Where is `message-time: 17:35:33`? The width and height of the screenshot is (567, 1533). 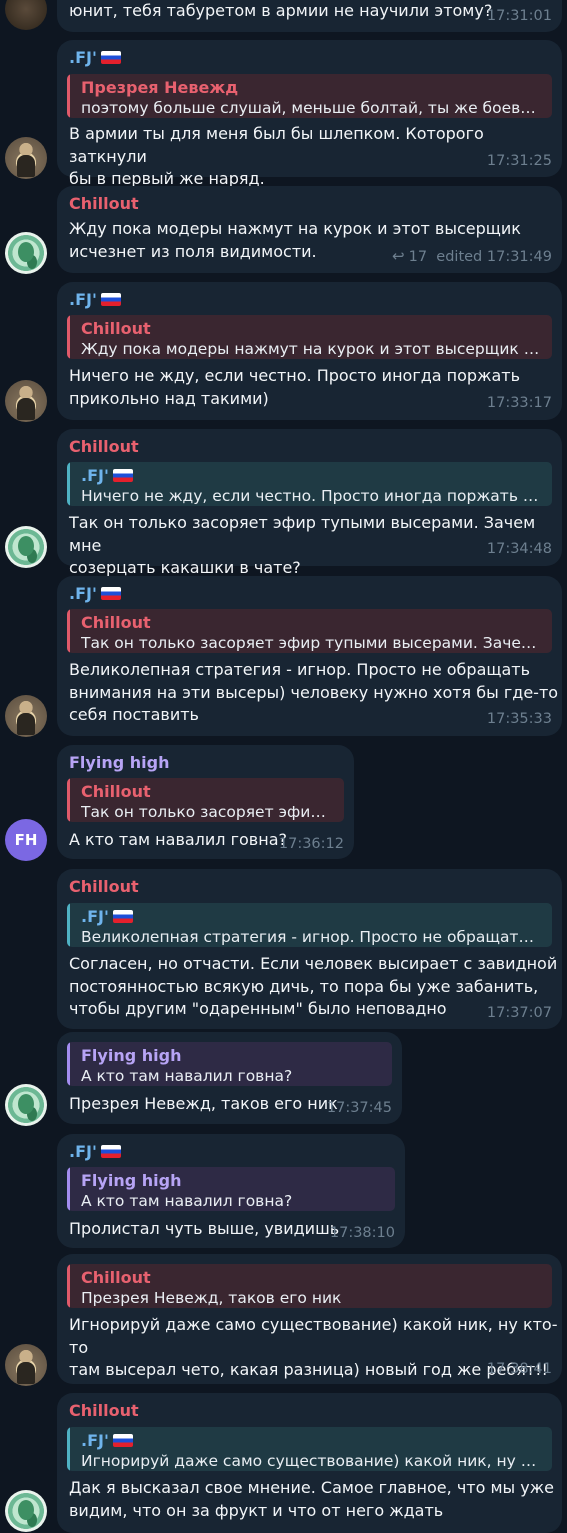
message-time: 17:35:33 is located at coordinates (519, 719).